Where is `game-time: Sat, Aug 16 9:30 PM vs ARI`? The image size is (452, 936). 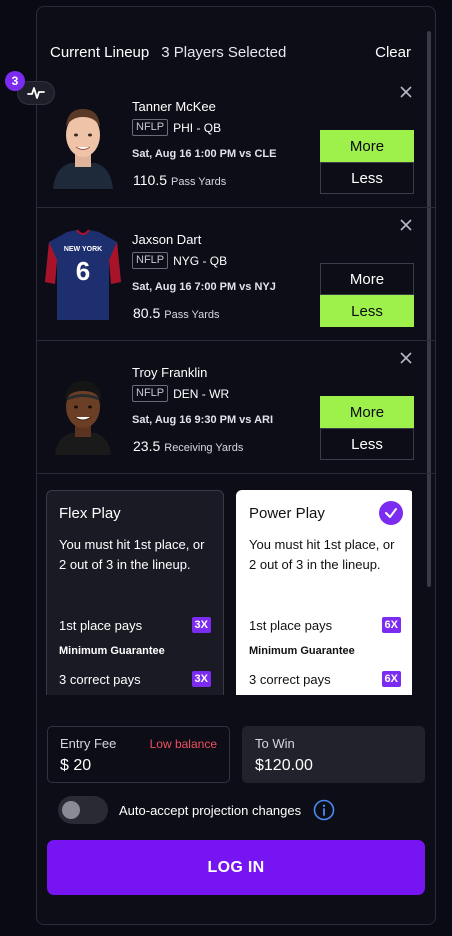
game-time: Sat, Aug 16 9:30 PM vs ARI is located at coordinates (203, 420).